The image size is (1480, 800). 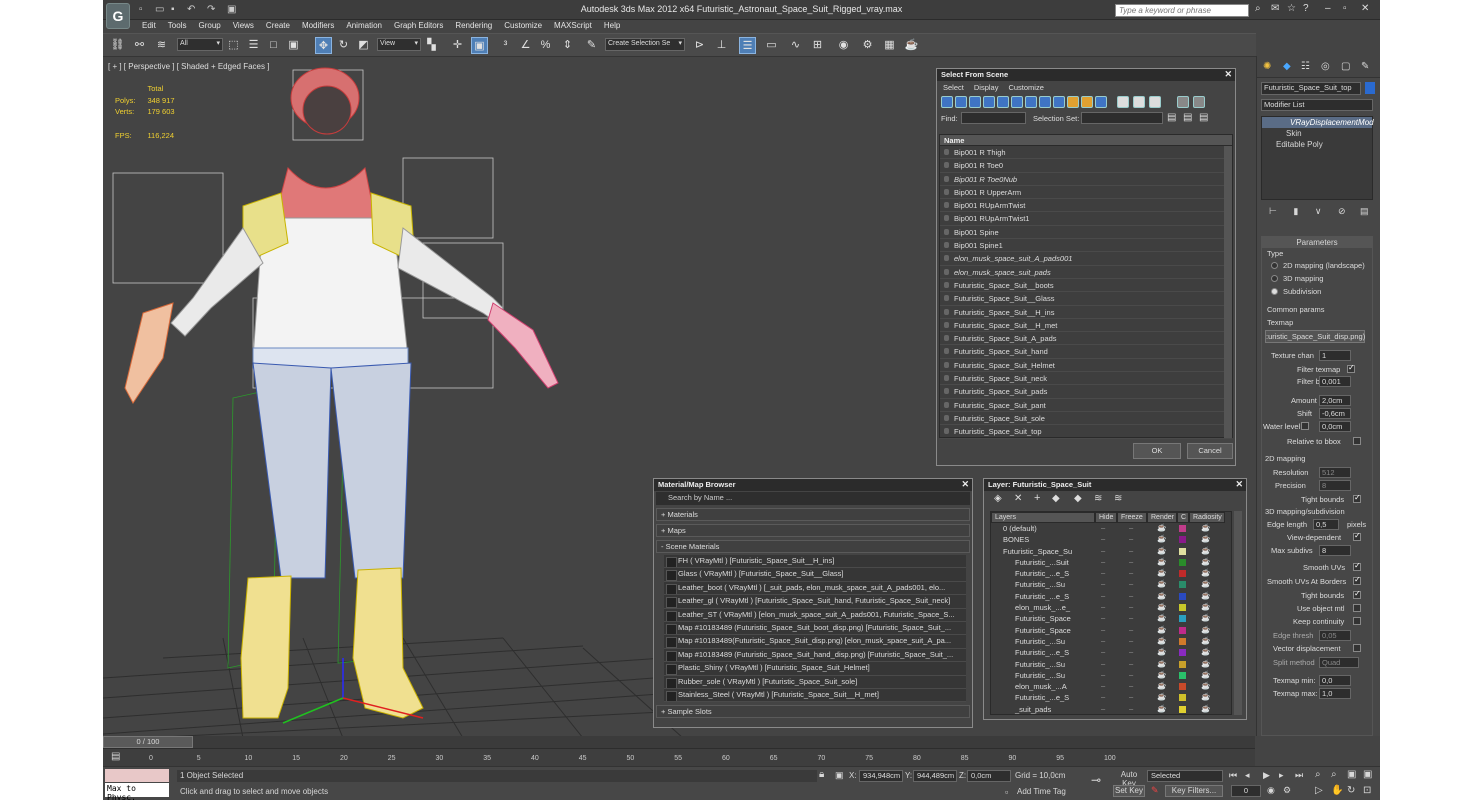 What do you see at coordinates (645, 44) in the screenshot?
I see `named-selection-set-dropdown: Create Selection Se` at bounding box center [645, 44].